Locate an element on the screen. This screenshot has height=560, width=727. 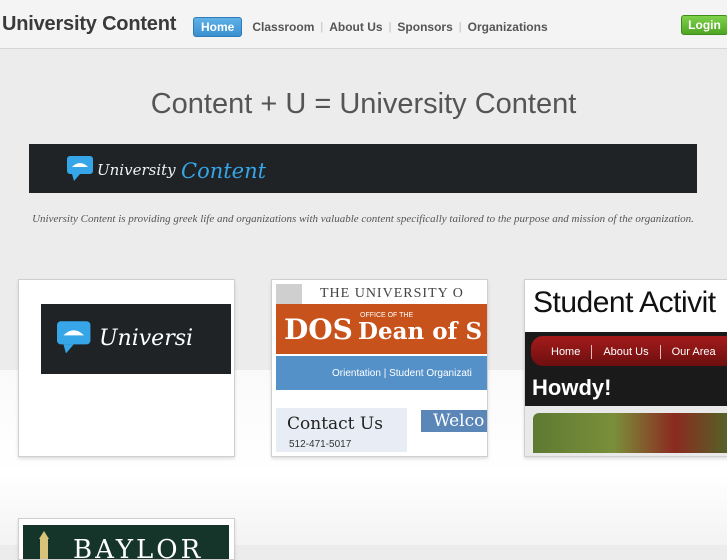
nav-about-us: About Us is located at coordinates (355, 27).